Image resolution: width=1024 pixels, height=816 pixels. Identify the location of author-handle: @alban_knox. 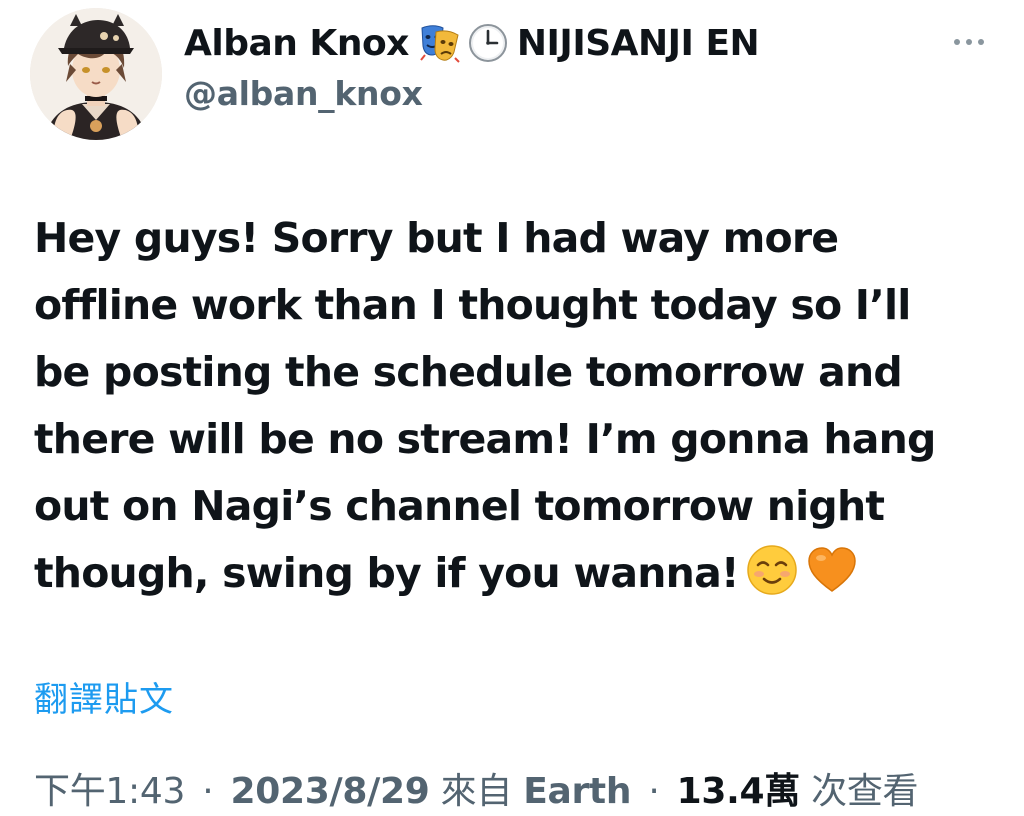
(303, 93).